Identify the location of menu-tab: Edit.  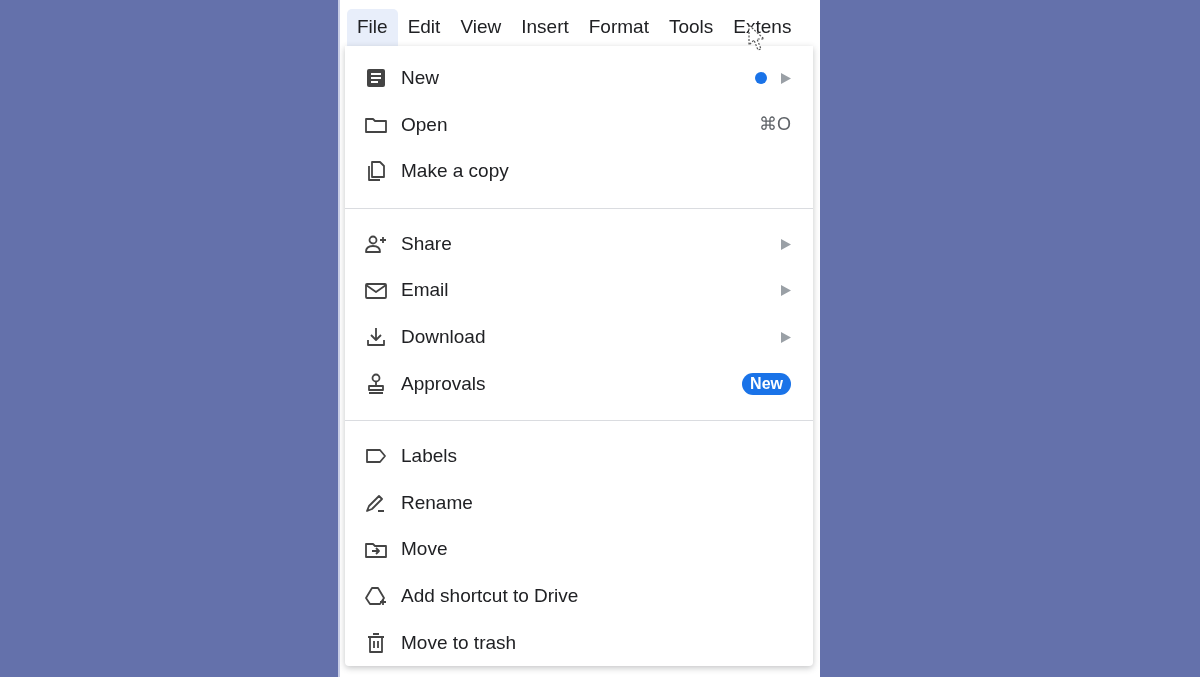
(424, 27).